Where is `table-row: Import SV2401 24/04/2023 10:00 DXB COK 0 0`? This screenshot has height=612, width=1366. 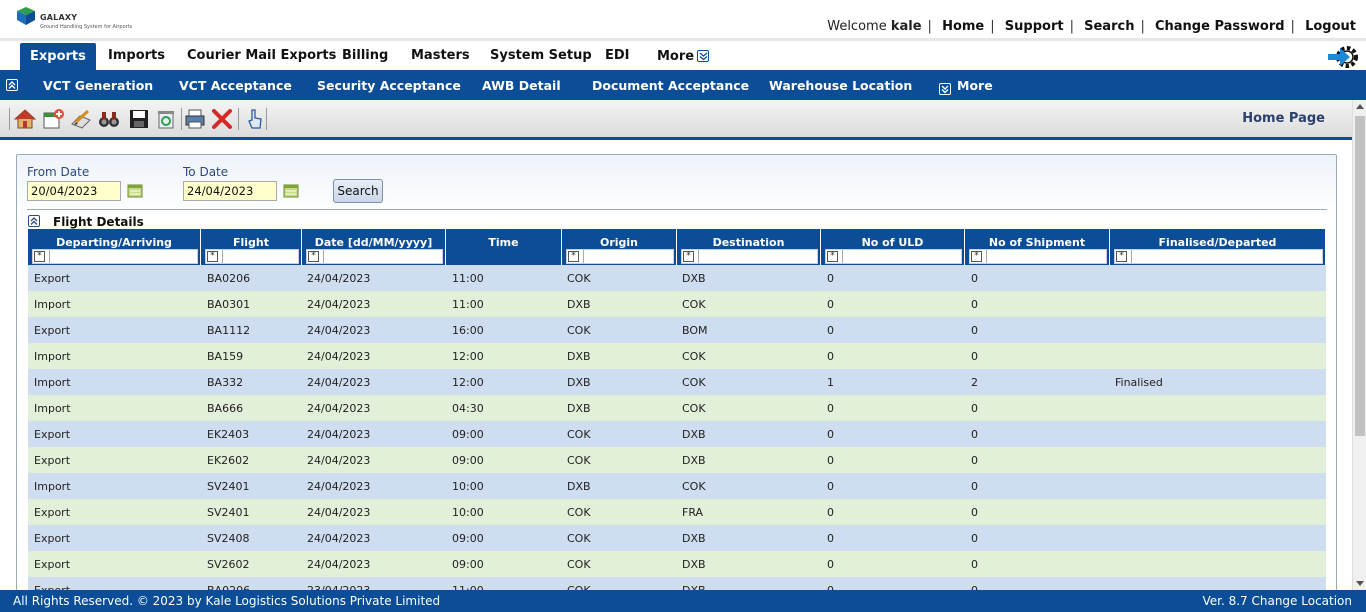 table-row: Import SV2401 24/04/2023 10:00 DXB COK 0 0 is located at coordinates (677, 486).